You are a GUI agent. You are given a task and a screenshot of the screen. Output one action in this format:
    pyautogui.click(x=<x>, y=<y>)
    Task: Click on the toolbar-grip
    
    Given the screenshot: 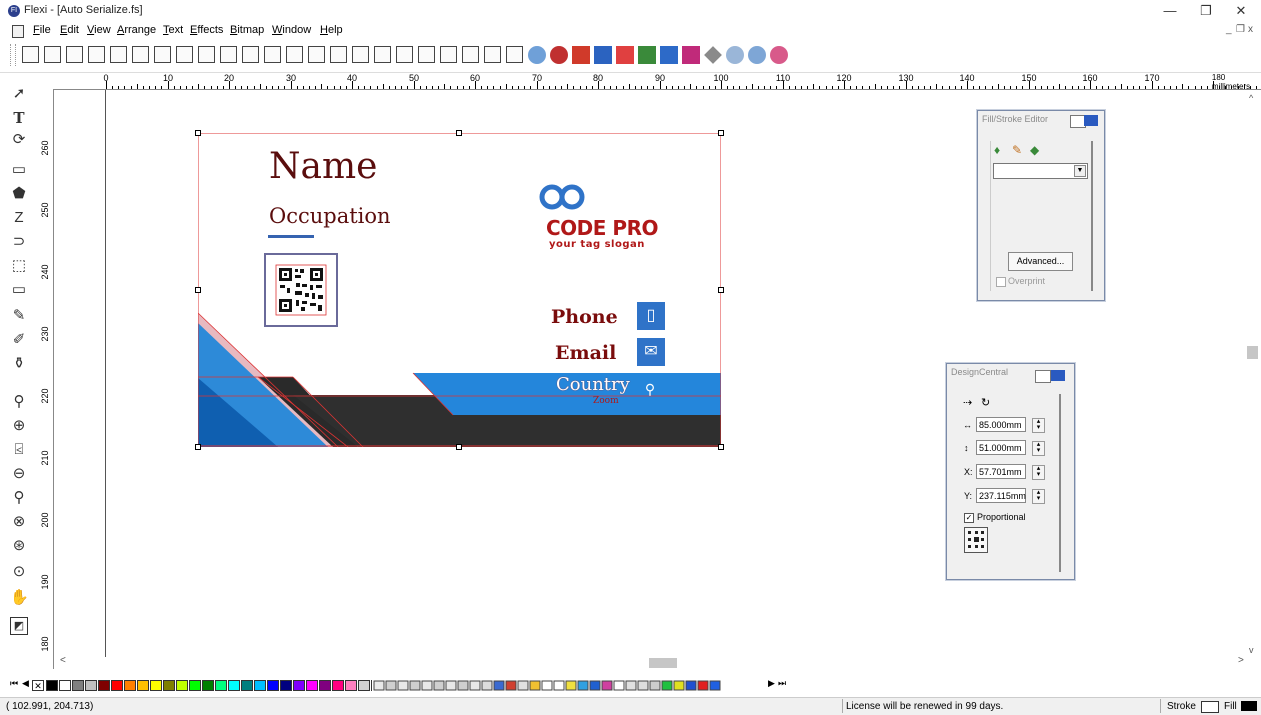 What is the action you would take?
    pyautogui.click(x=13, y=55)
    